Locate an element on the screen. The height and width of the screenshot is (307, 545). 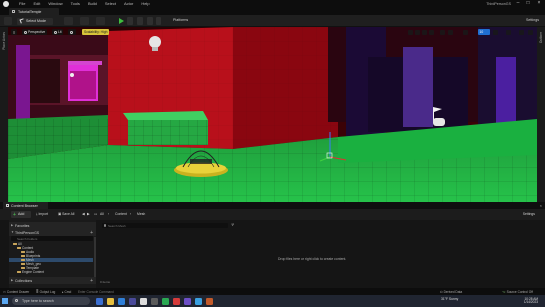
eject-icon is located at coordinates (150, 21).